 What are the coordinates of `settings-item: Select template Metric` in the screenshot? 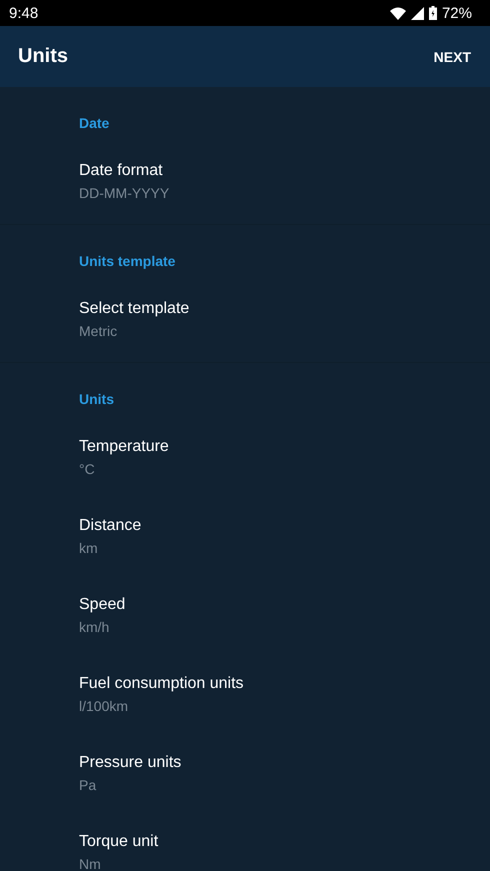 It's located at (245, 322).